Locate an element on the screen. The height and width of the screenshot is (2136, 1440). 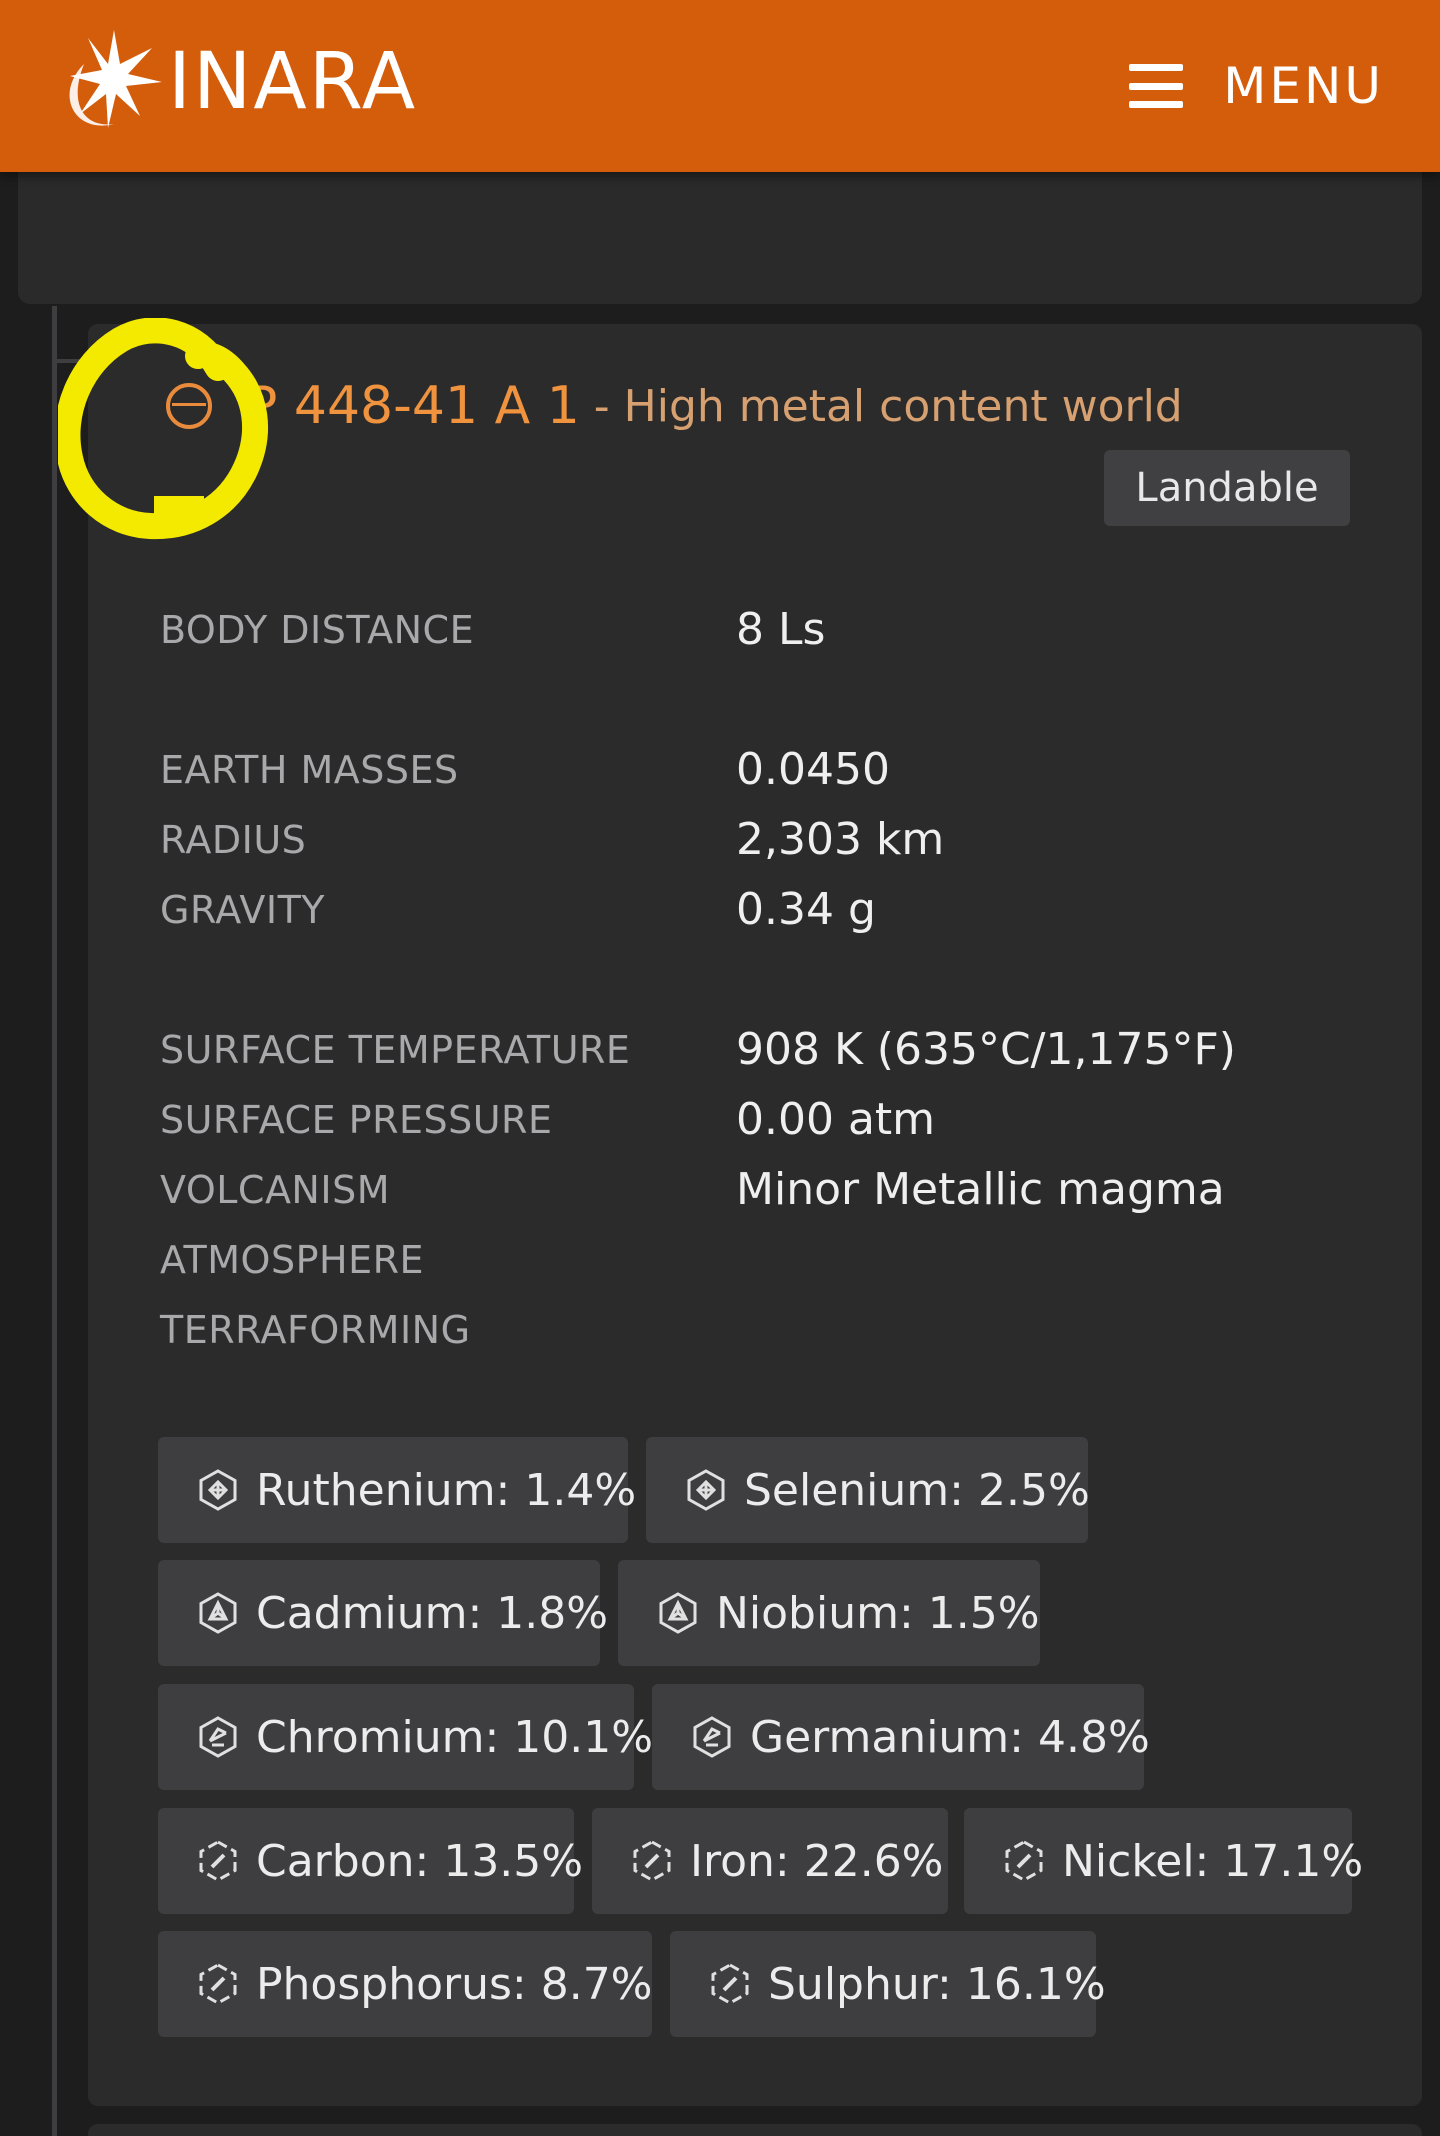
body-name-link: P 448-41 A 1 is located at coordinates (413, 406).